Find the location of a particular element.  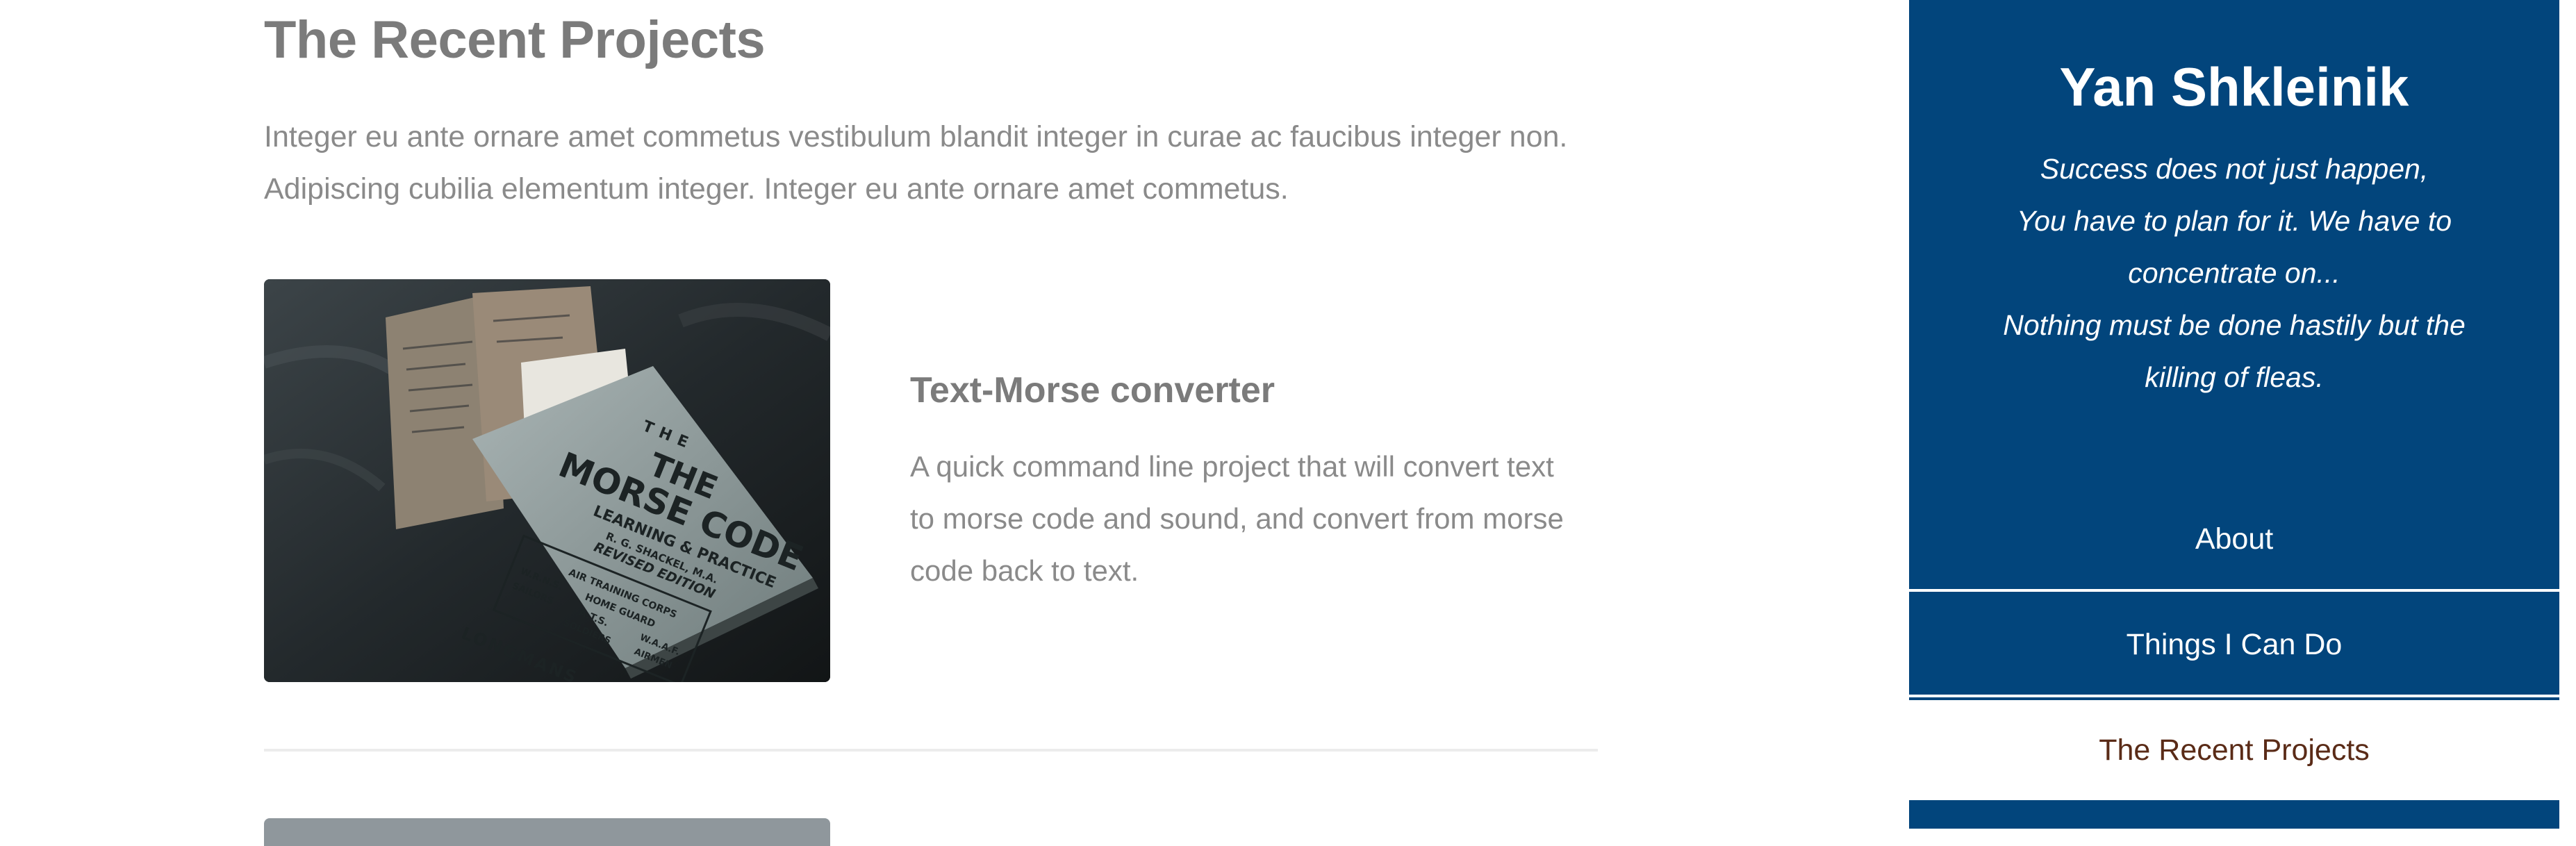

nav-item-about: About is located at coordinates (2234, 539).